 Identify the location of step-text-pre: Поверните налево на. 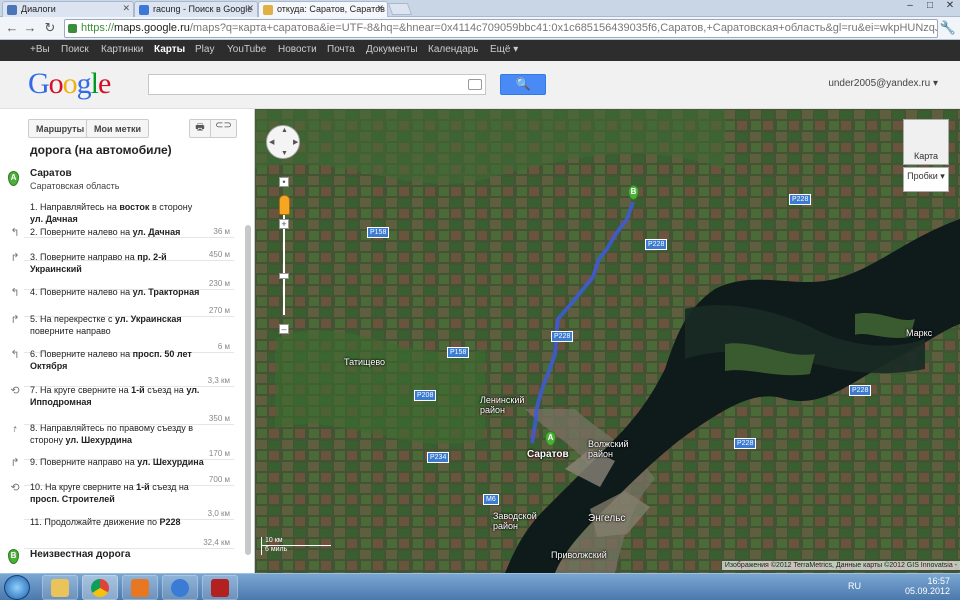
(86, 292).